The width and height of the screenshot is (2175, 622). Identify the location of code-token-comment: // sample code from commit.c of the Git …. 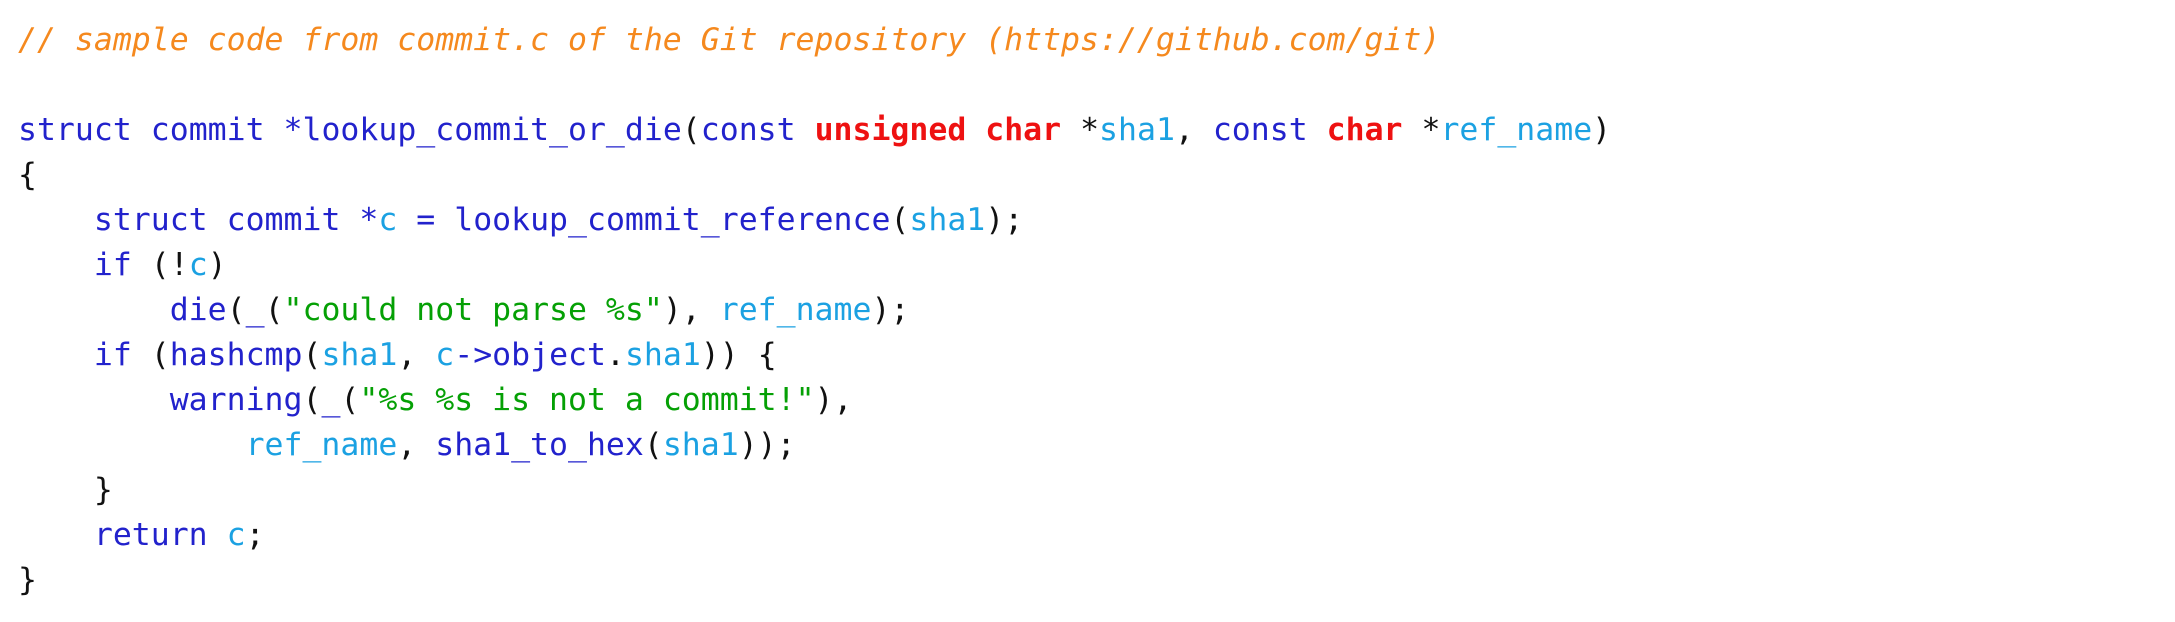
(729, 40).